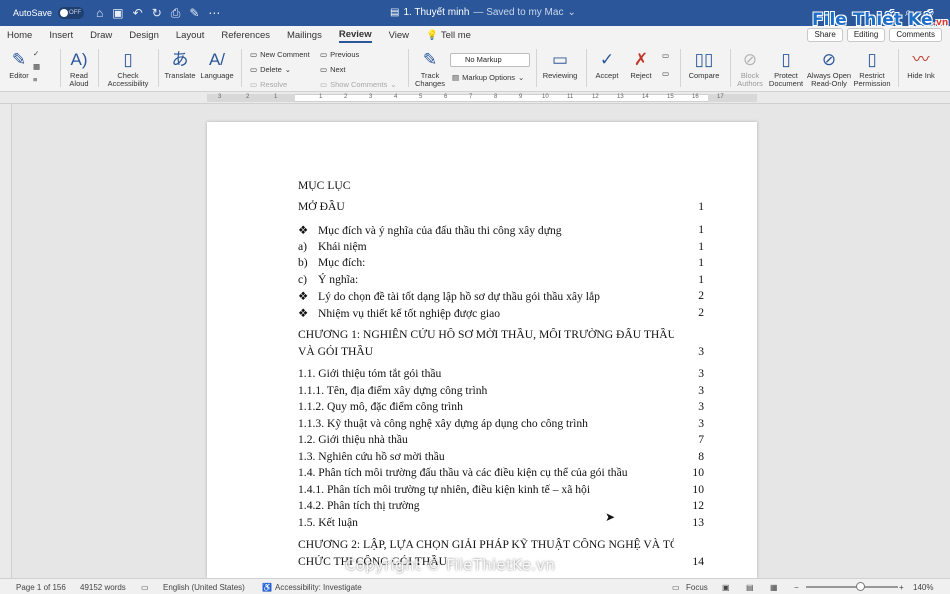 The image size is (950, 594). What do you see at coordinates (180, 65) in the screenshot?
I see `translate-button: あ Translate` at bounding box center [180, 65].